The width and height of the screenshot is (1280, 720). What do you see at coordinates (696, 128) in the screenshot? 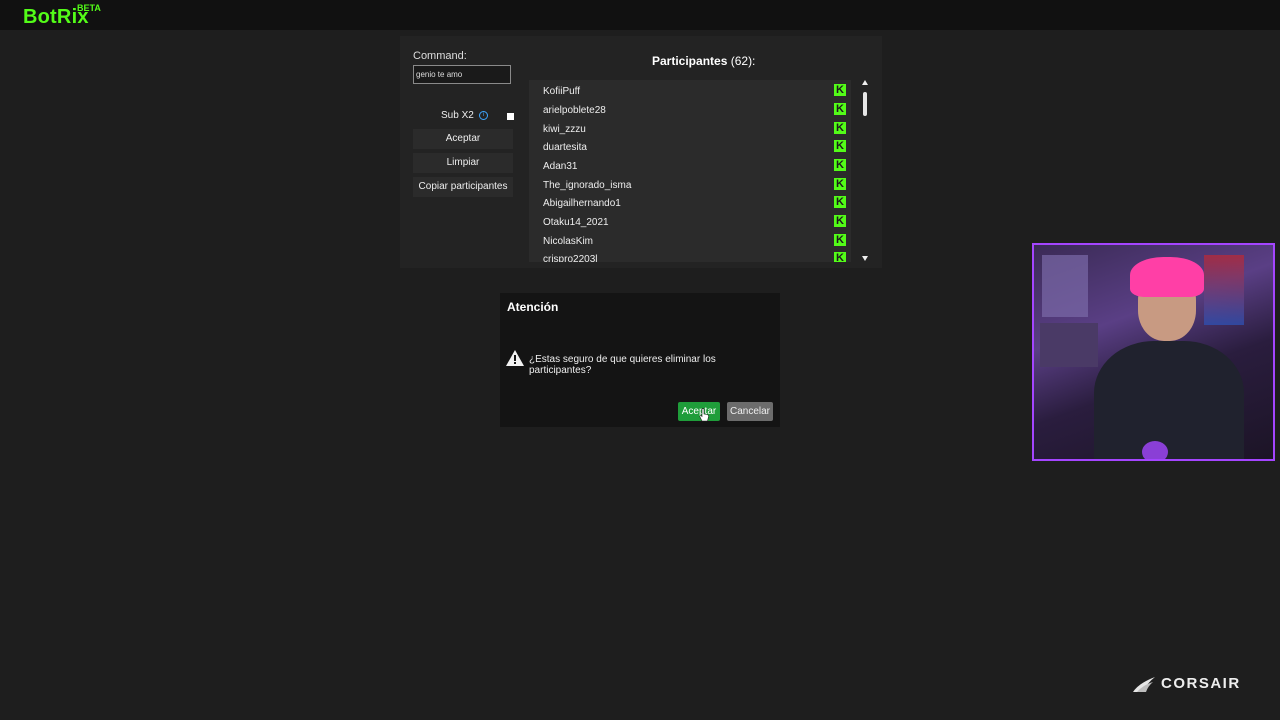
I see `list-item: kiwi_zzzu K` at bounding box center [696, 128].